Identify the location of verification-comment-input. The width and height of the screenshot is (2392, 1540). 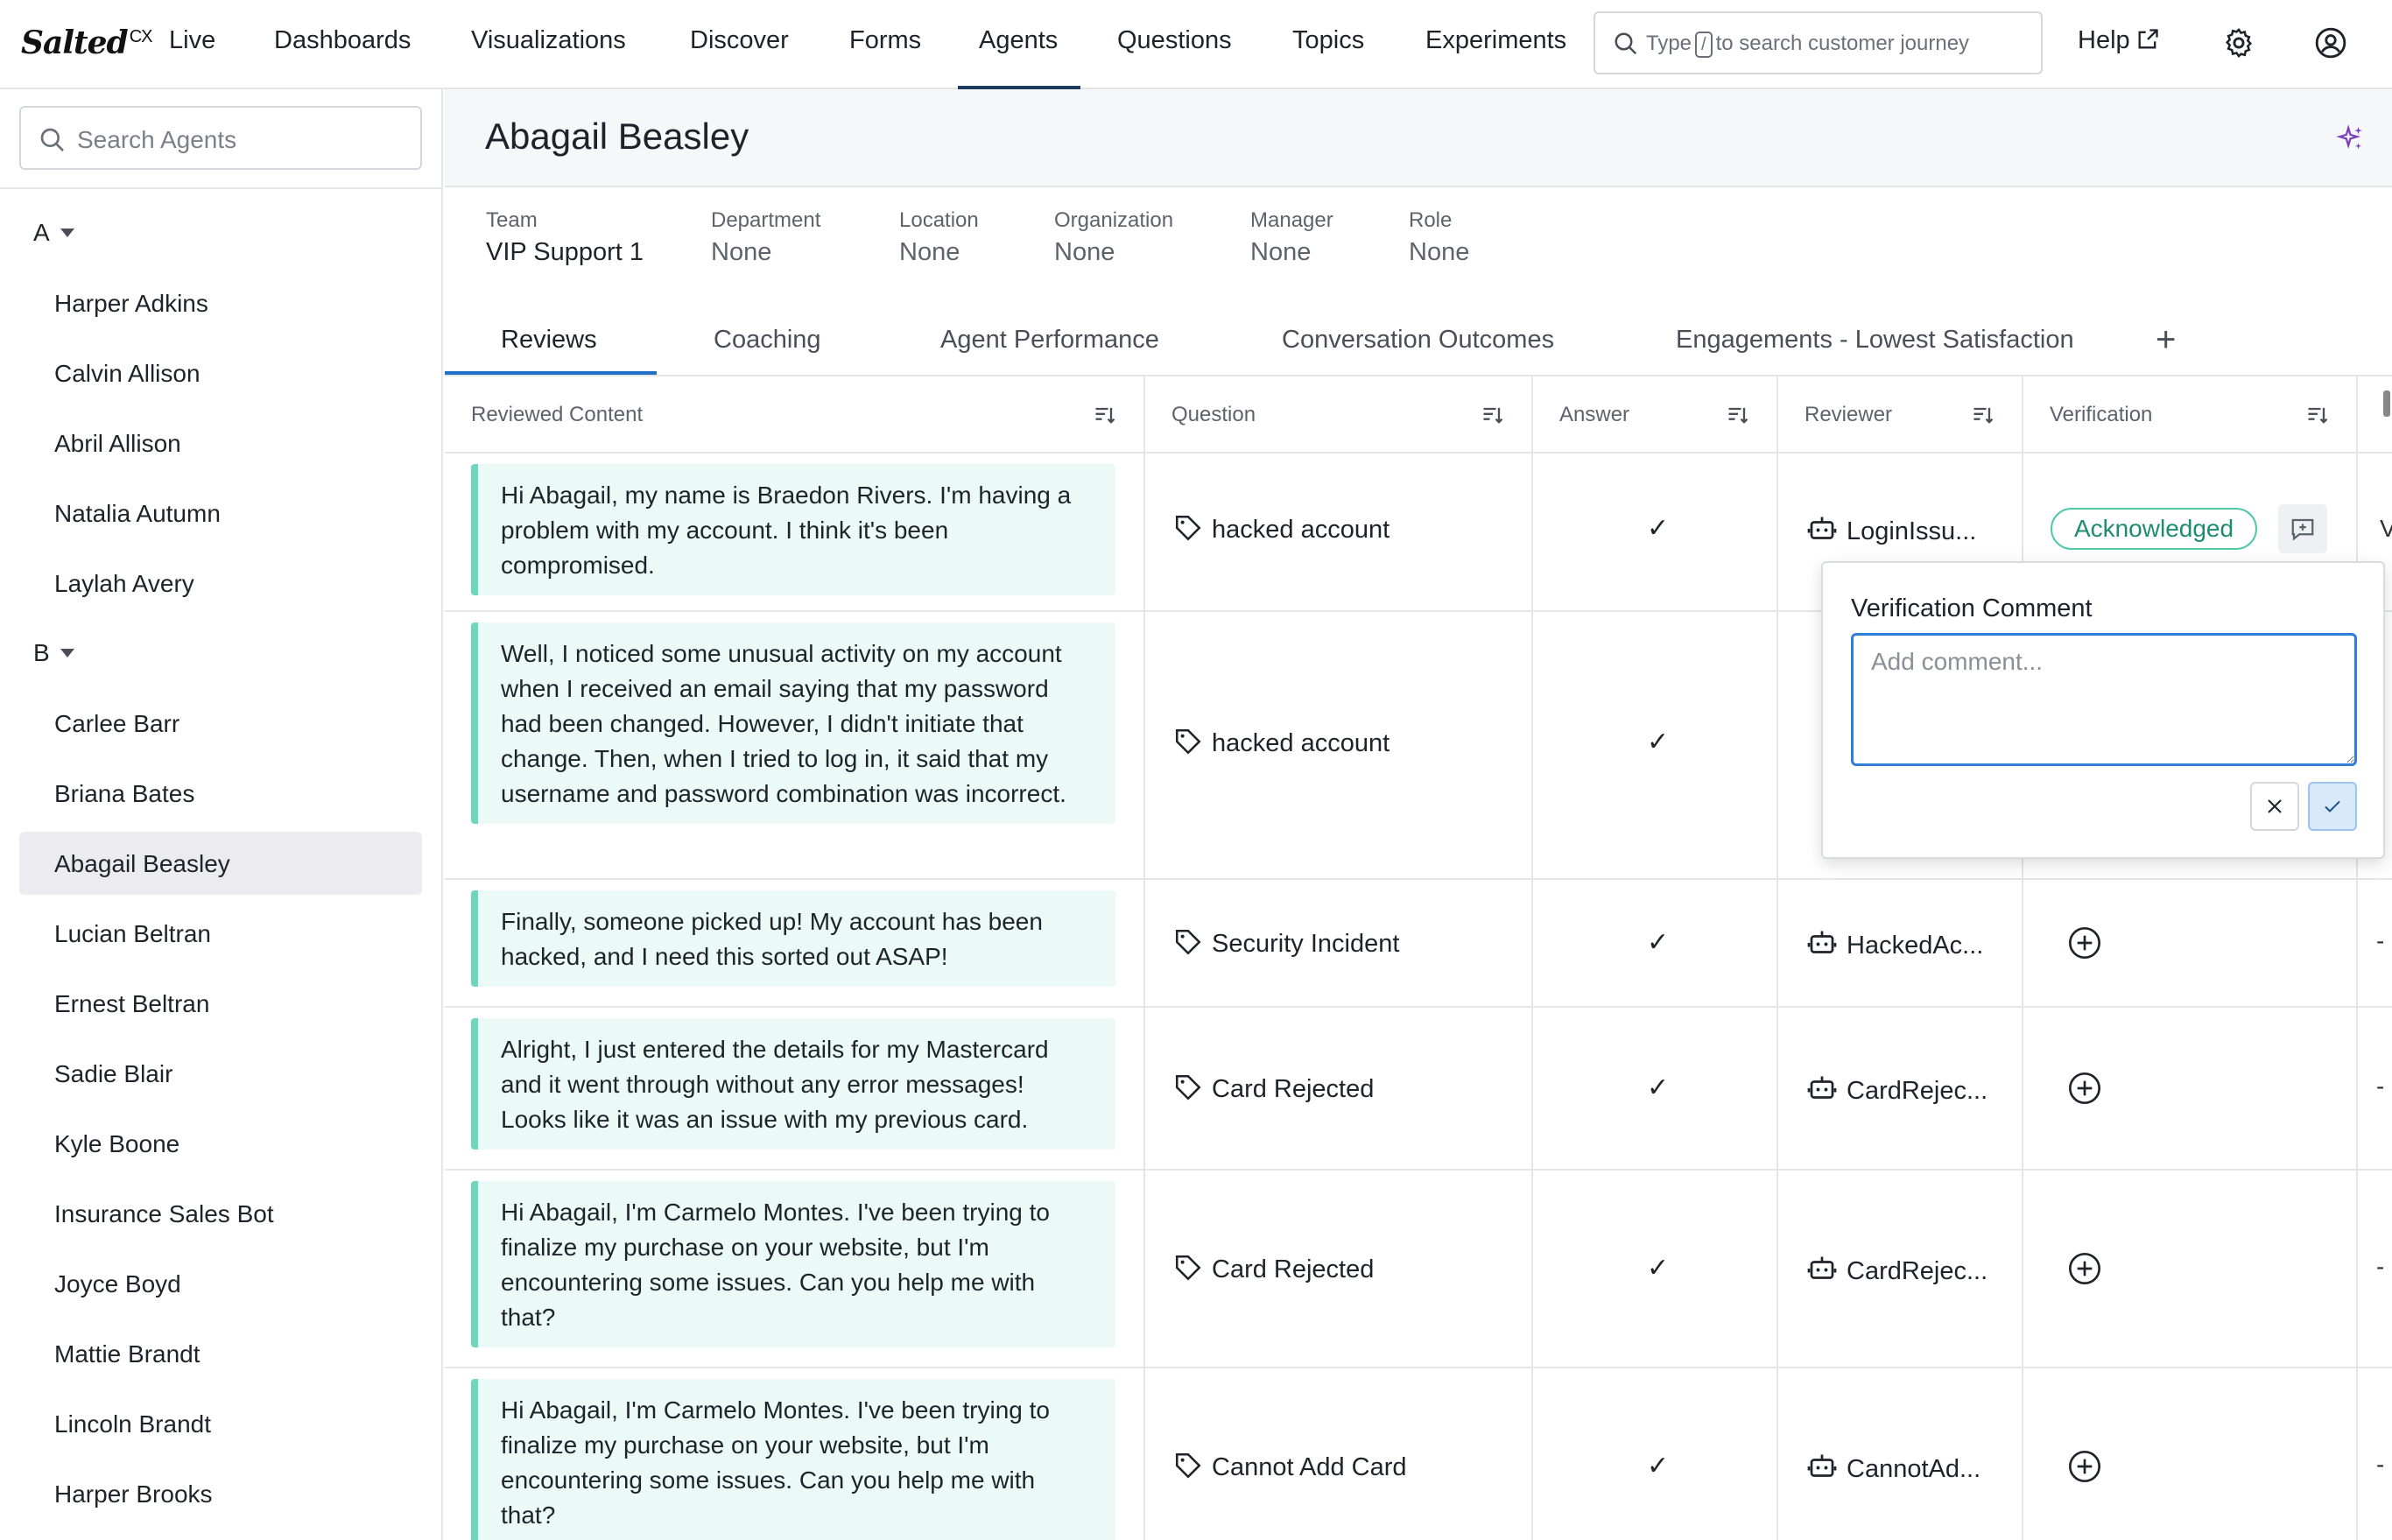
(2104, 699).